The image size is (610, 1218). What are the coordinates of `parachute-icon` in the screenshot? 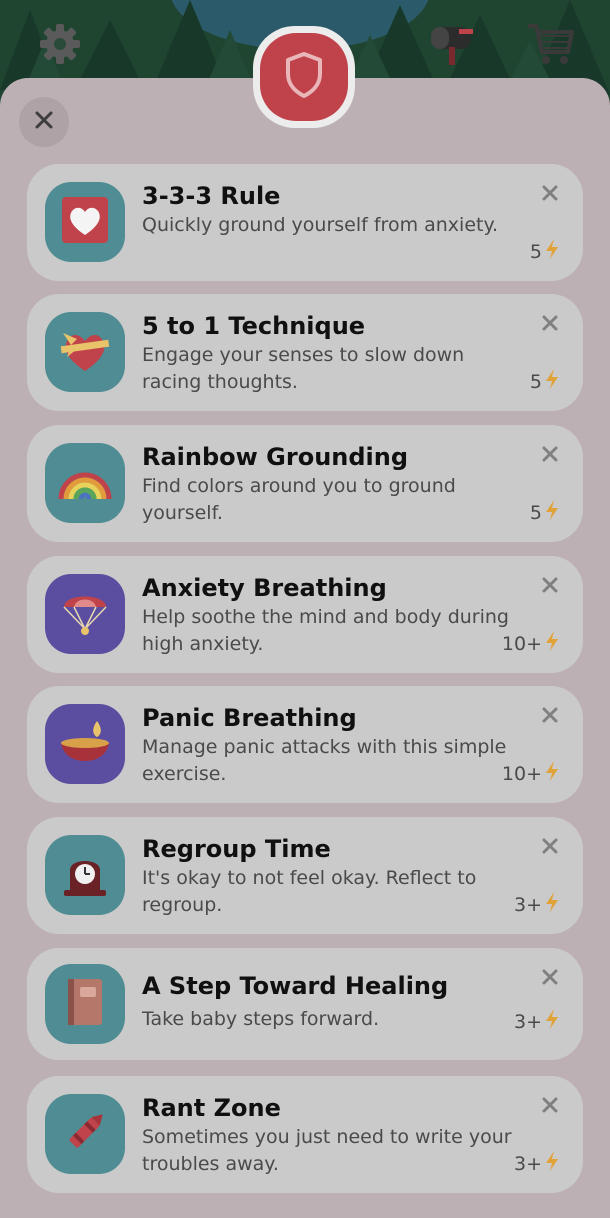 It's located at (85, 614).